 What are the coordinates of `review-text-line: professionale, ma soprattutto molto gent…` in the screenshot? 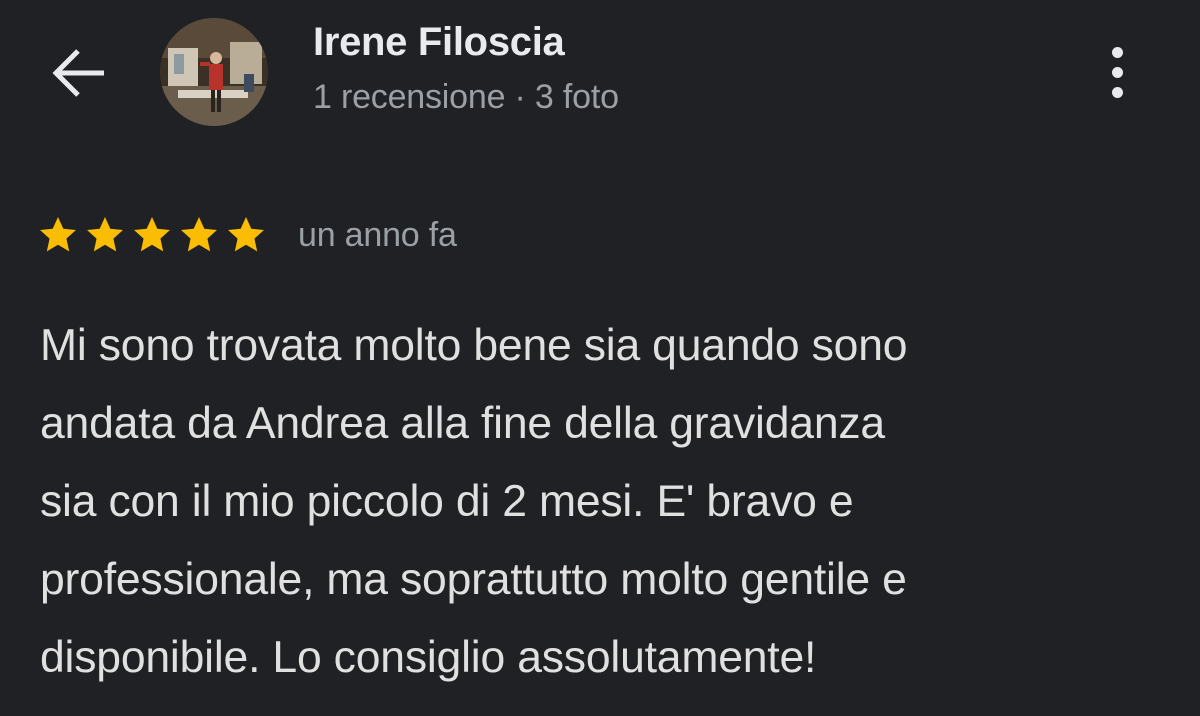 It's located at (473, 579).